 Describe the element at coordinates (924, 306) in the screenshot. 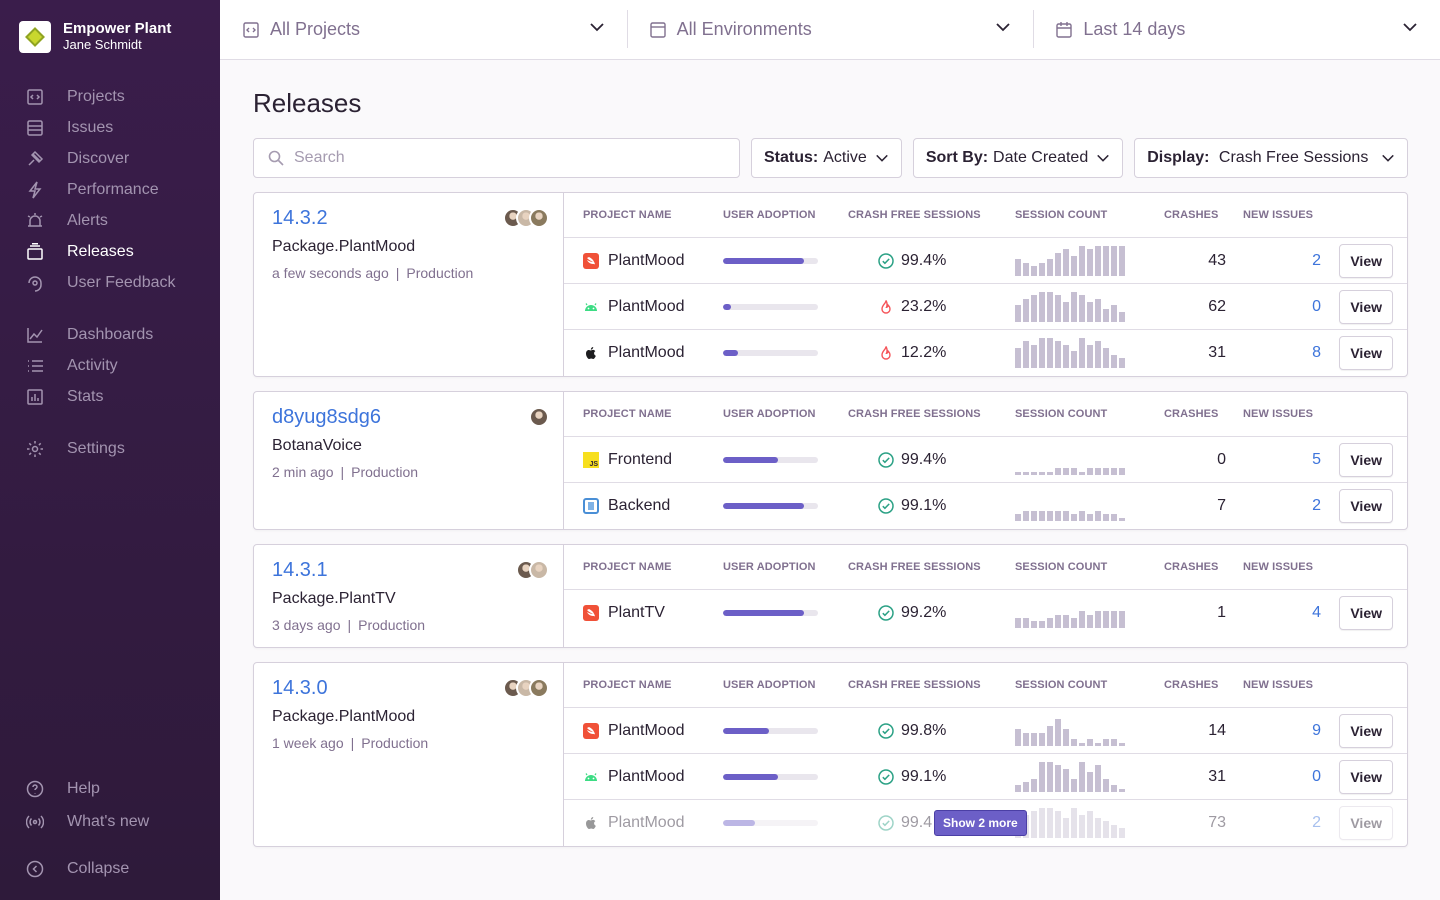

I see `crash-free-percent: 23.2%` at that location.